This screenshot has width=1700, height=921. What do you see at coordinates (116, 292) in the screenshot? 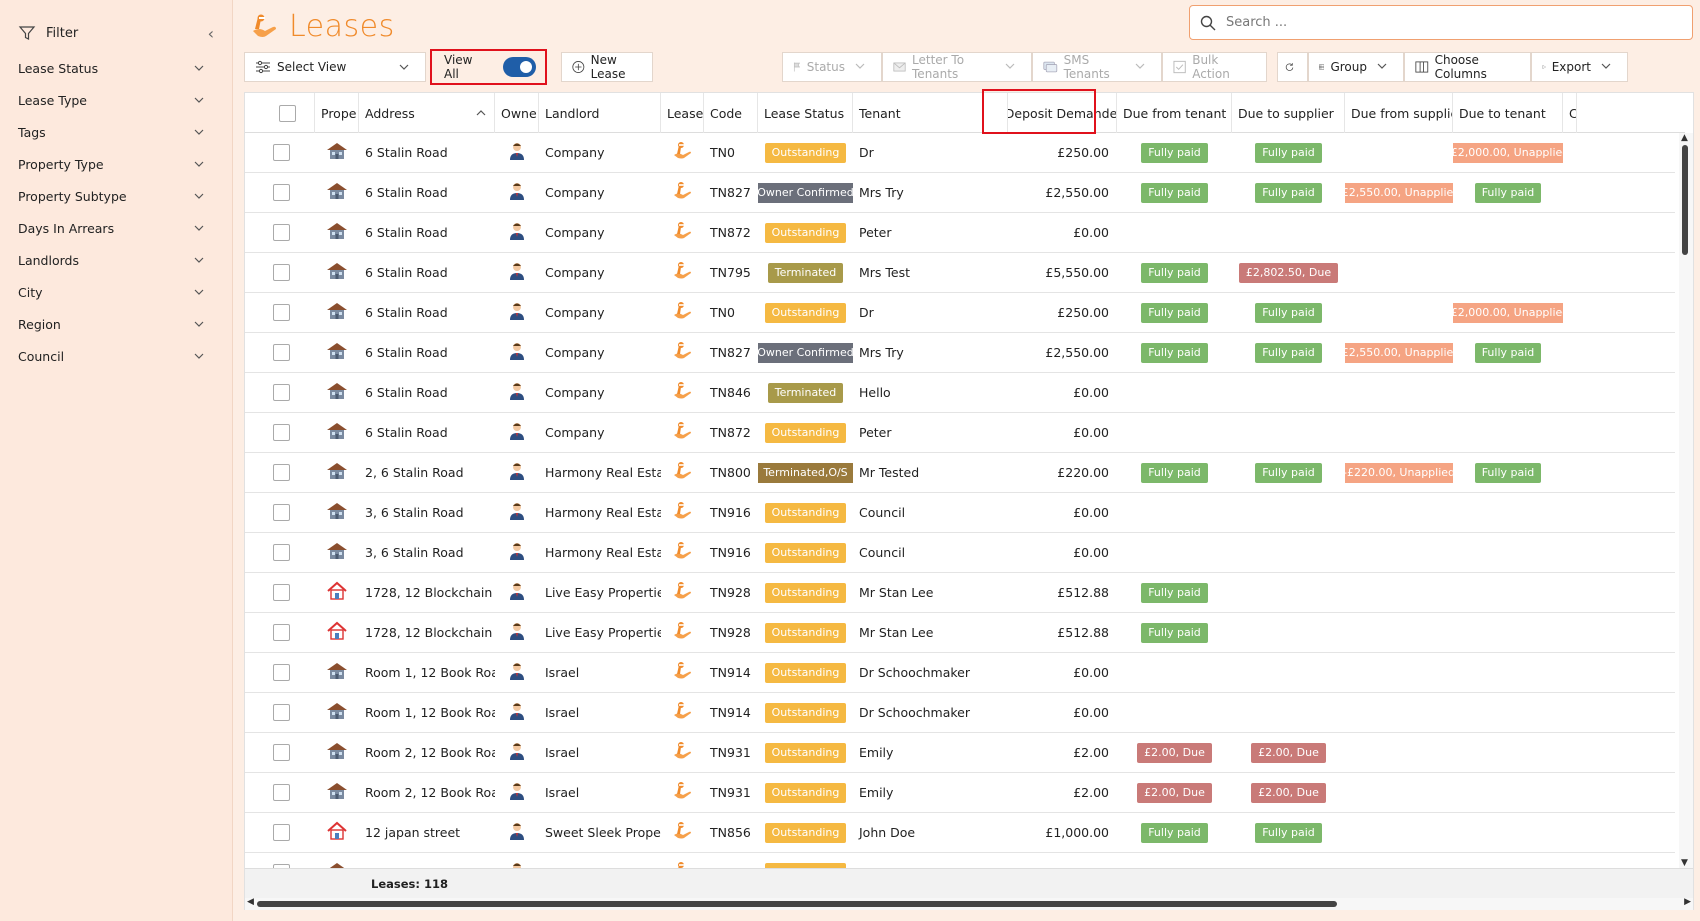
I see `sidebar-filter-city: City` at bounding box center [116, 292].